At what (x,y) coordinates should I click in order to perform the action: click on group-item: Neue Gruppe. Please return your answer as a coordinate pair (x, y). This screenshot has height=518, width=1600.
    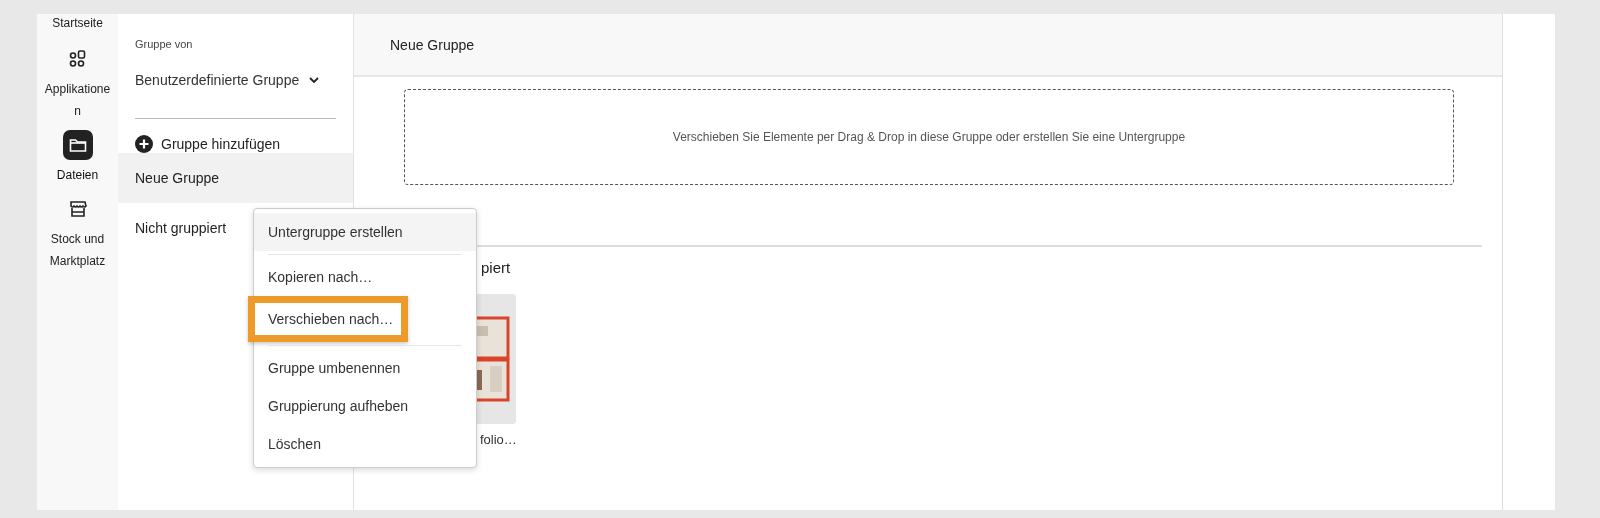
    Looking at the image, I should click on (235, 178).